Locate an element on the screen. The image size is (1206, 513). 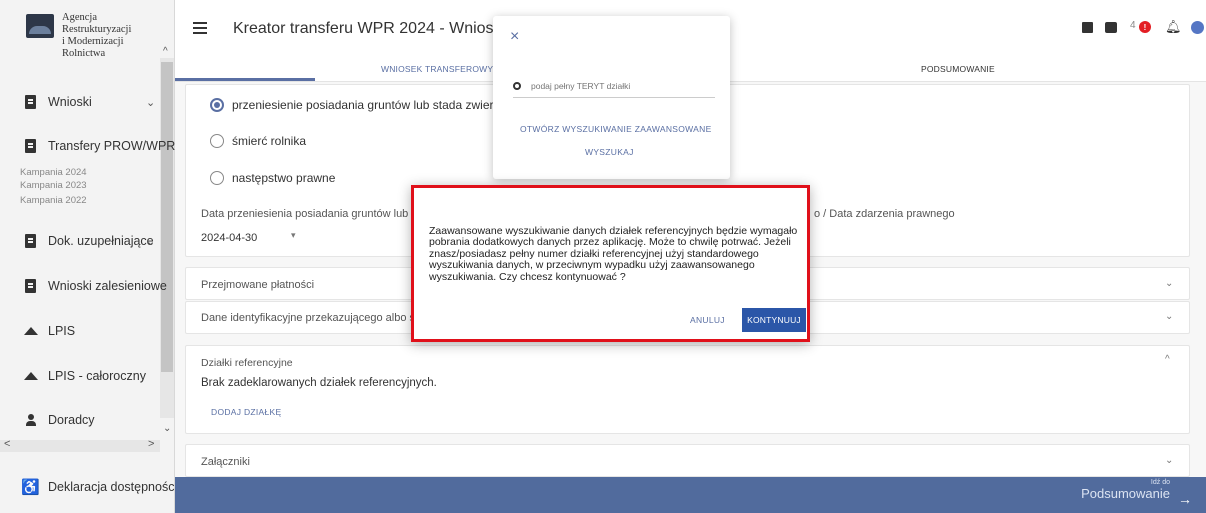
sidebar-item-label: Wnioski zalesieniowe is located at coordinates (107, 286).